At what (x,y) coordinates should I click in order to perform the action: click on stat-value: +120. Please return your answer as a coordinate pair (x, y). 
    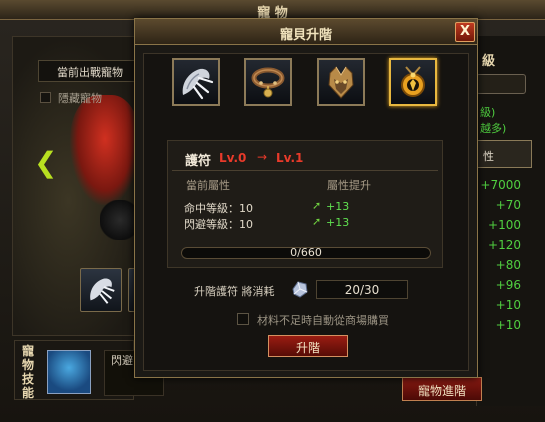
    Looking at the image, I should click on (504, 245).